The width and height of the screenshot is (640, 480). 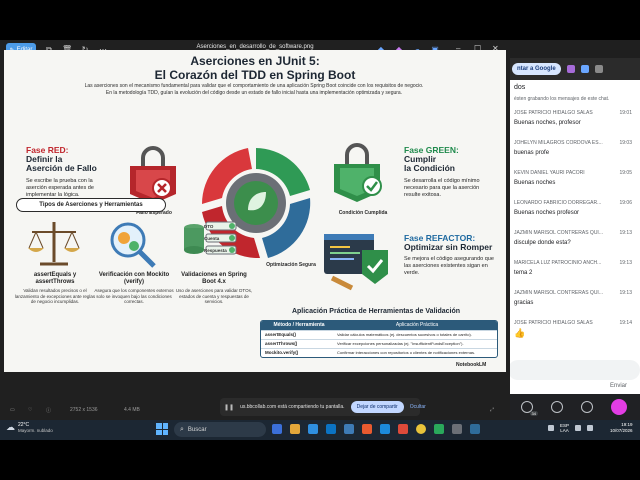 What do you see at coordinates (587, 407) in the screenshot?
I see `settings-icon` at bounding box center [587, 407].